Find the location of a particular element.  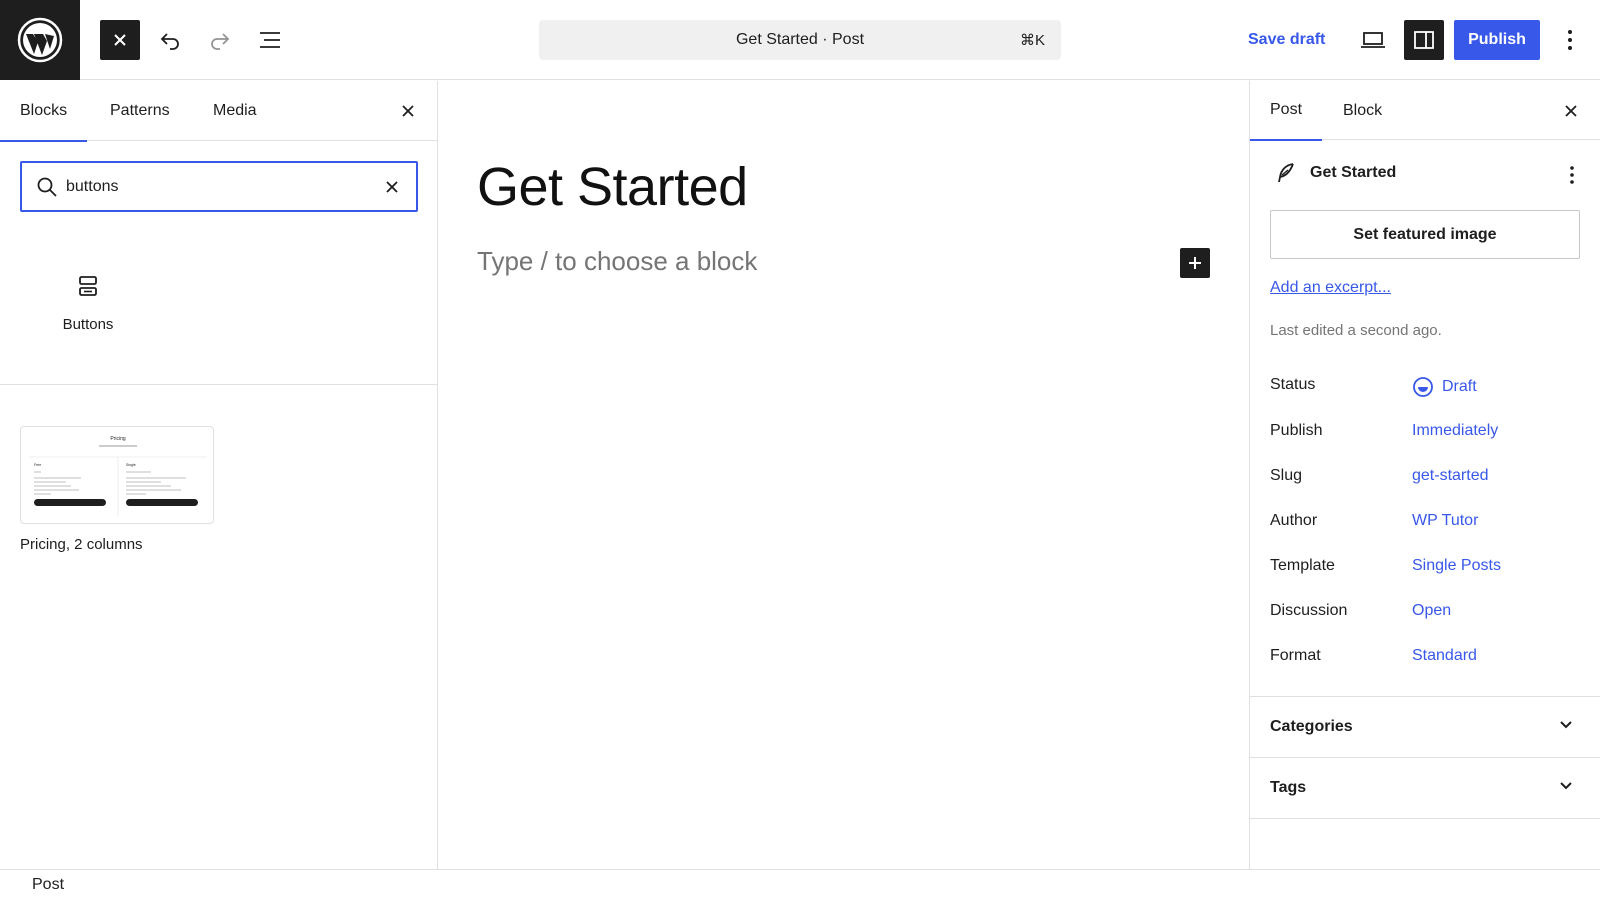

discussion-button: Open is located at coordinates (1431, 611).